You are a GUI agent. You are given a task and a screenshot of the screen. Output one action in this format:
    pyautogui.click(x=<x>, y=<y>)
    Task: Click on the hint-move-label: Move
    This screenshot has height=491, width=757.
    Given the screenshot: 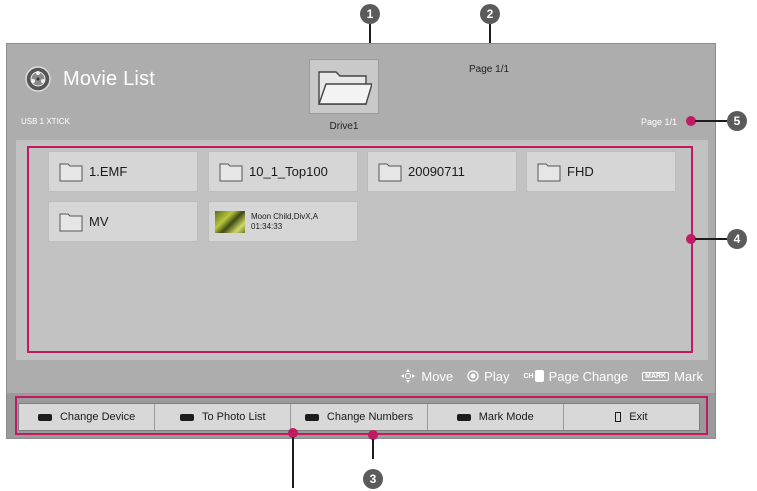 What is the action you would take?
    pyautogui.click(x=437, y=376)
    